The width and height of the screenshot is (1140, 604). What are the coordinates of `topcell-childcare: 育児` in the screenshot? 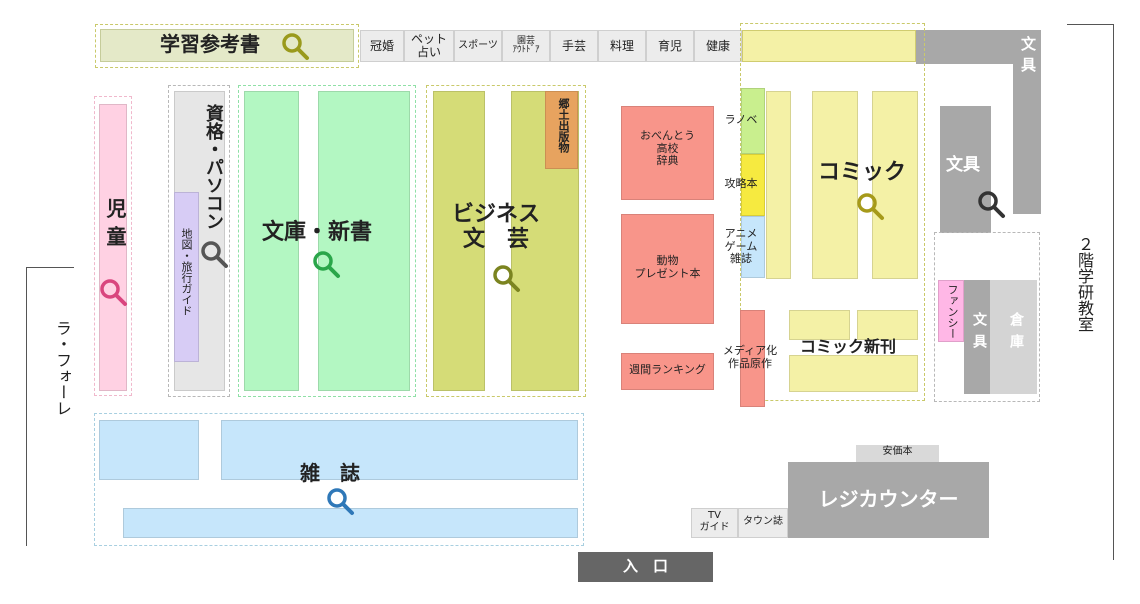 It's located at (670, 46).